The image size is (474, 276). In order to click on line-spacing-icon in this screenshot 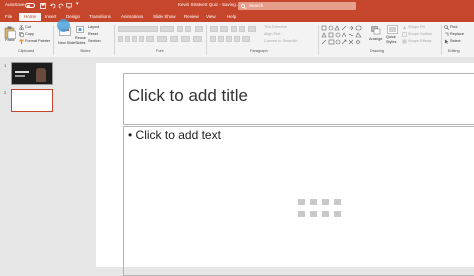, I will do `click(252, 29)`.